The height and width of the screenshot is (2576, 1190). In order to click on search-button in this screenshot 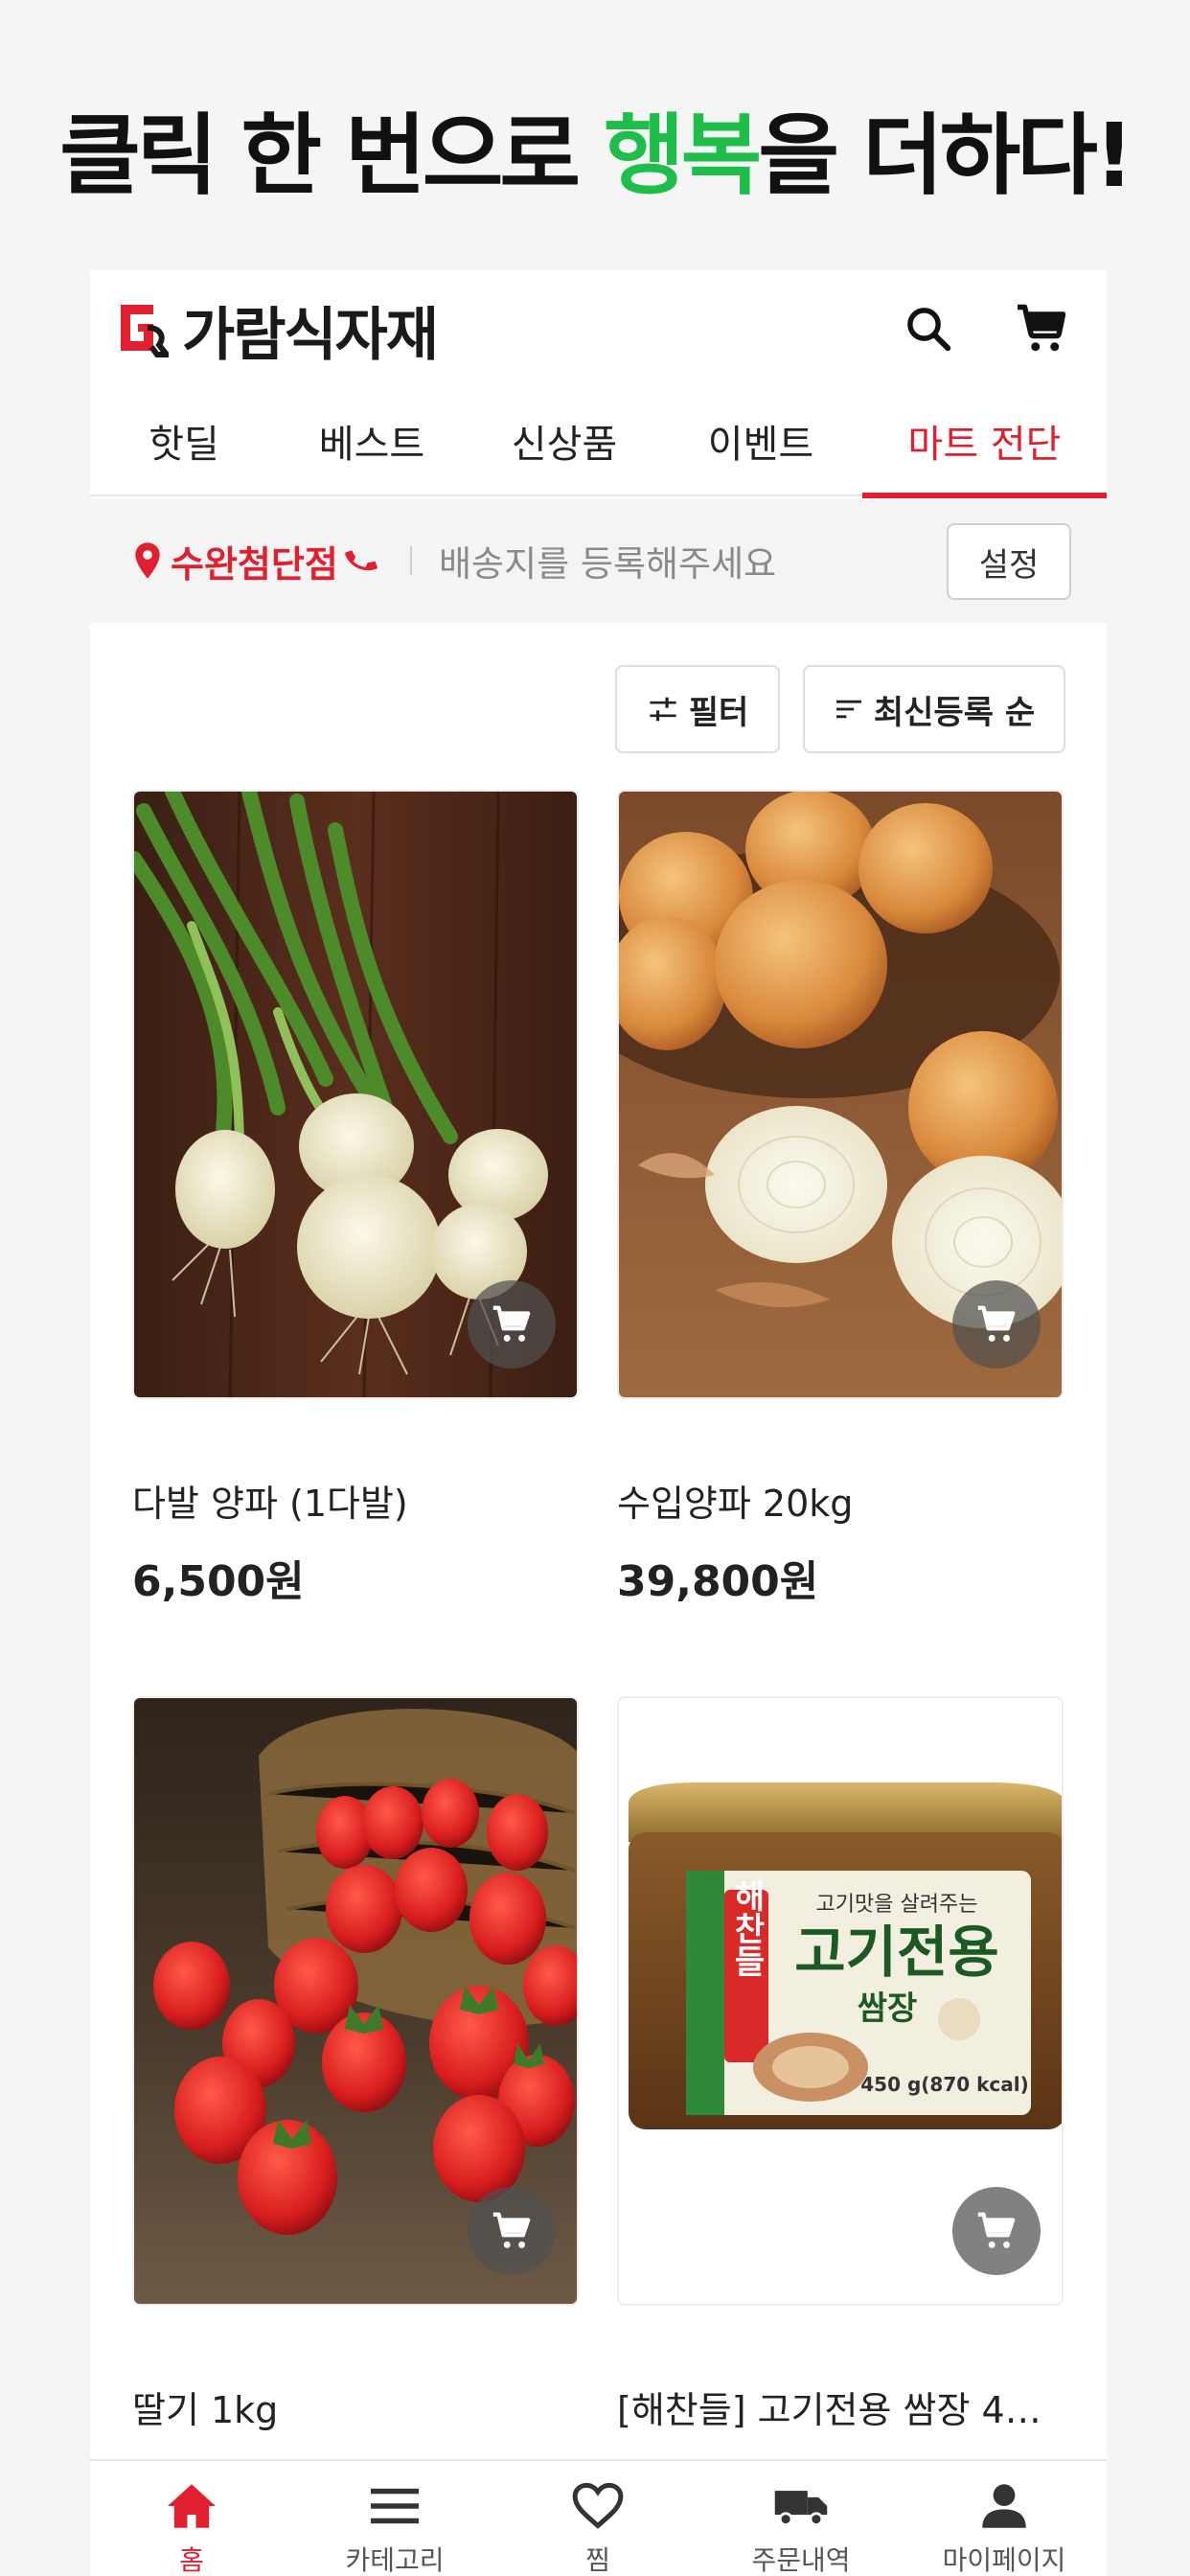, I will do `click(929, 328)`.